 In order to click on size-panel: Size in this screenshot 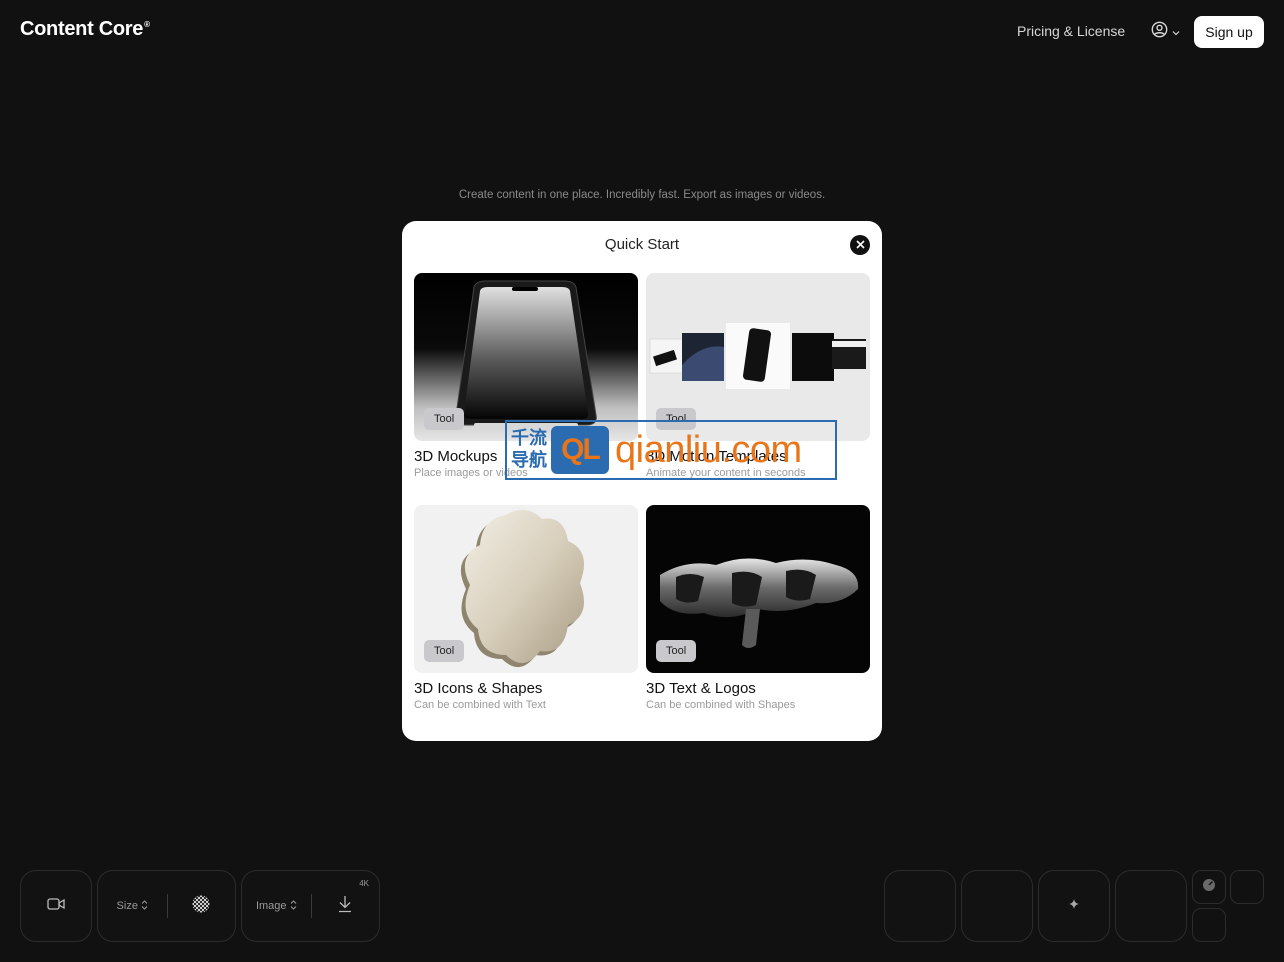, I will do `click(166, 906)`.